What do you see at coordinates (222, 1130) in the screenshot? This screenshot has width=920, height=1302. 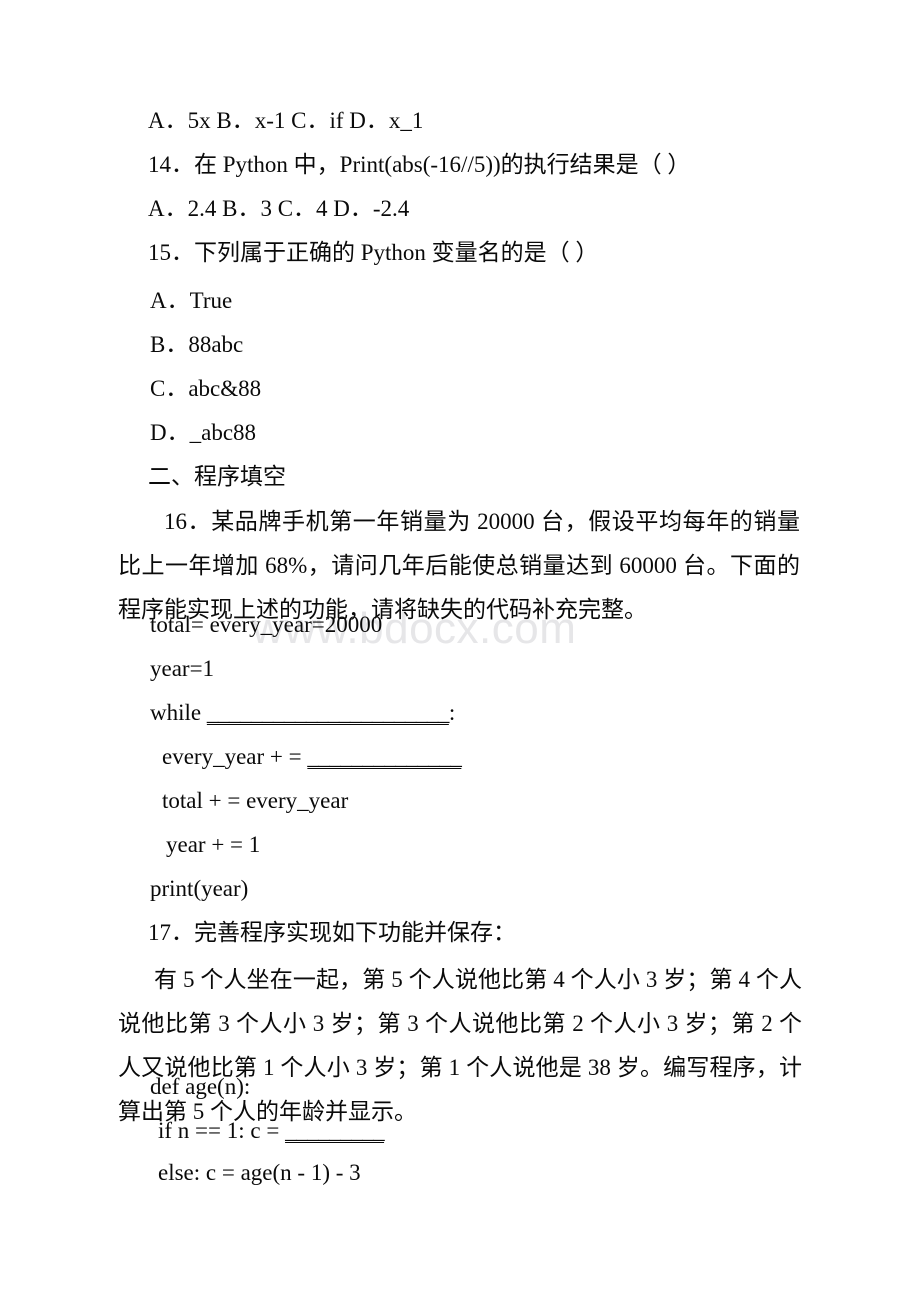 I see `q17-if-stmt: if n == 1: c =` at bounding box center [222, 1130].